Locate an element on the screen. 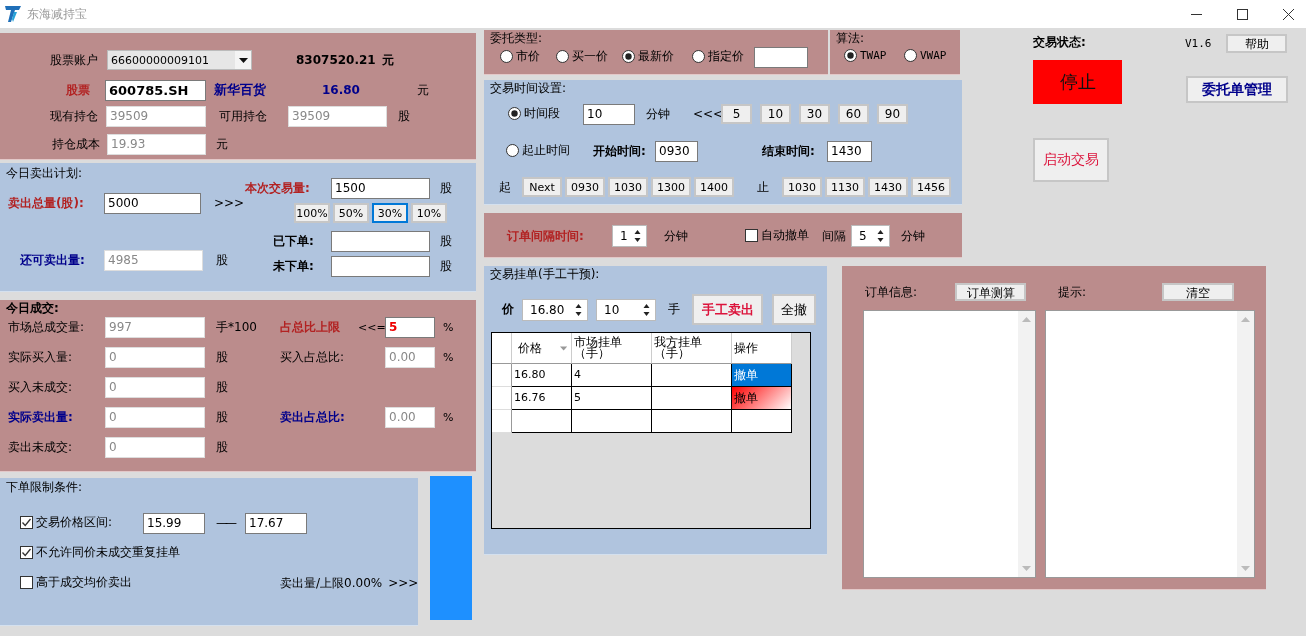 Image resolution: width=1306 pixels, height=636 pixels. start-time-field: 0930 is located at coordinates (676, 151).